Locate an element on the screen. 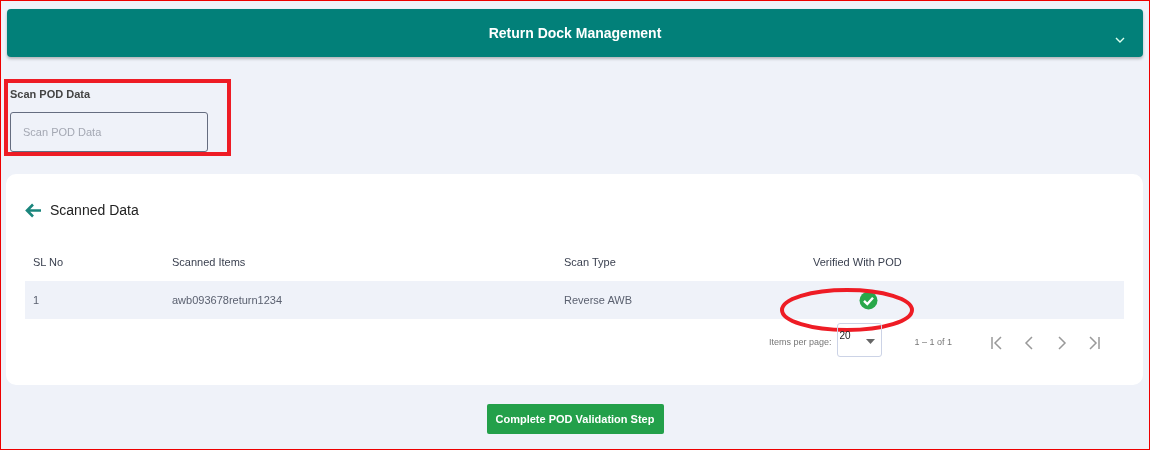 The height and width of the screenshot is (450, 1150). last-page-icon is located at coordinates (1094, 343).